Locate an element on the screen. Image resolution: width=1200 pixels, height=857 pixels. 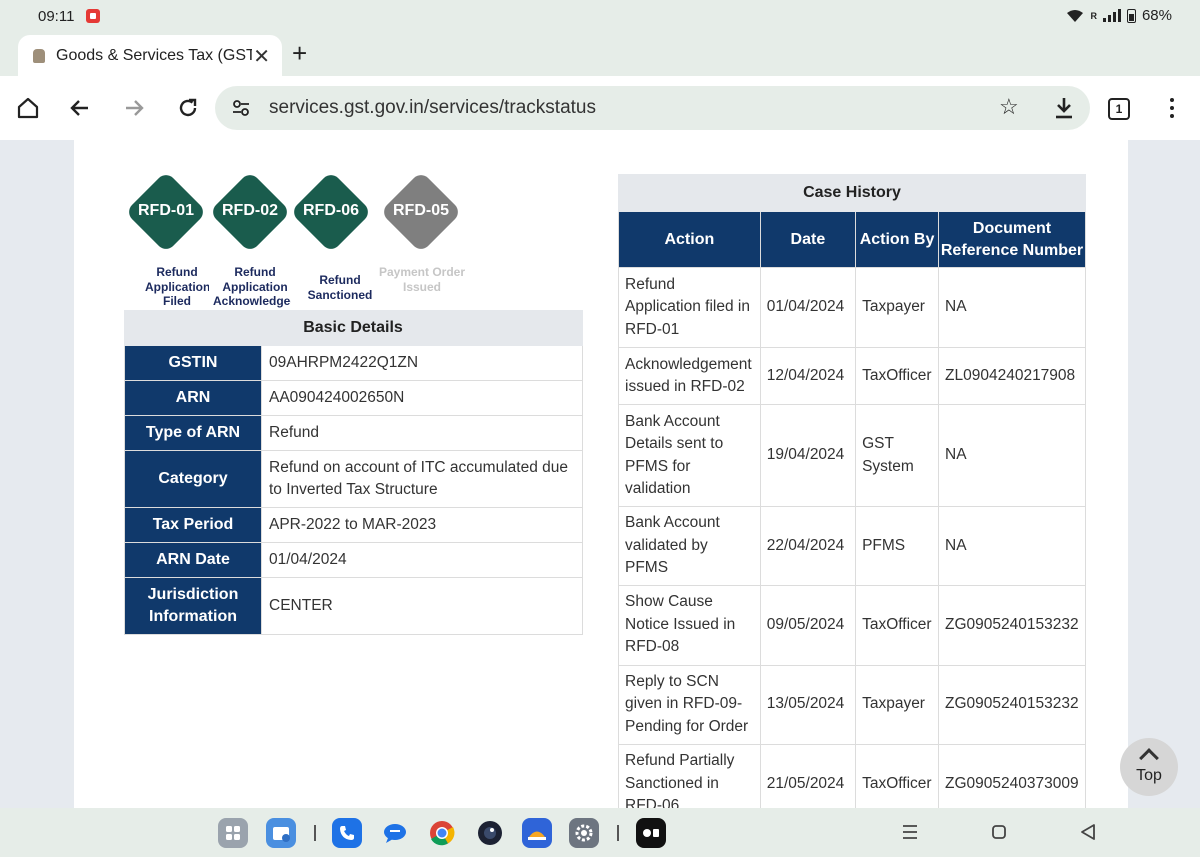
cell-action: Acknowledgement issued in RFD-02 is located at coordinates (689, 376).